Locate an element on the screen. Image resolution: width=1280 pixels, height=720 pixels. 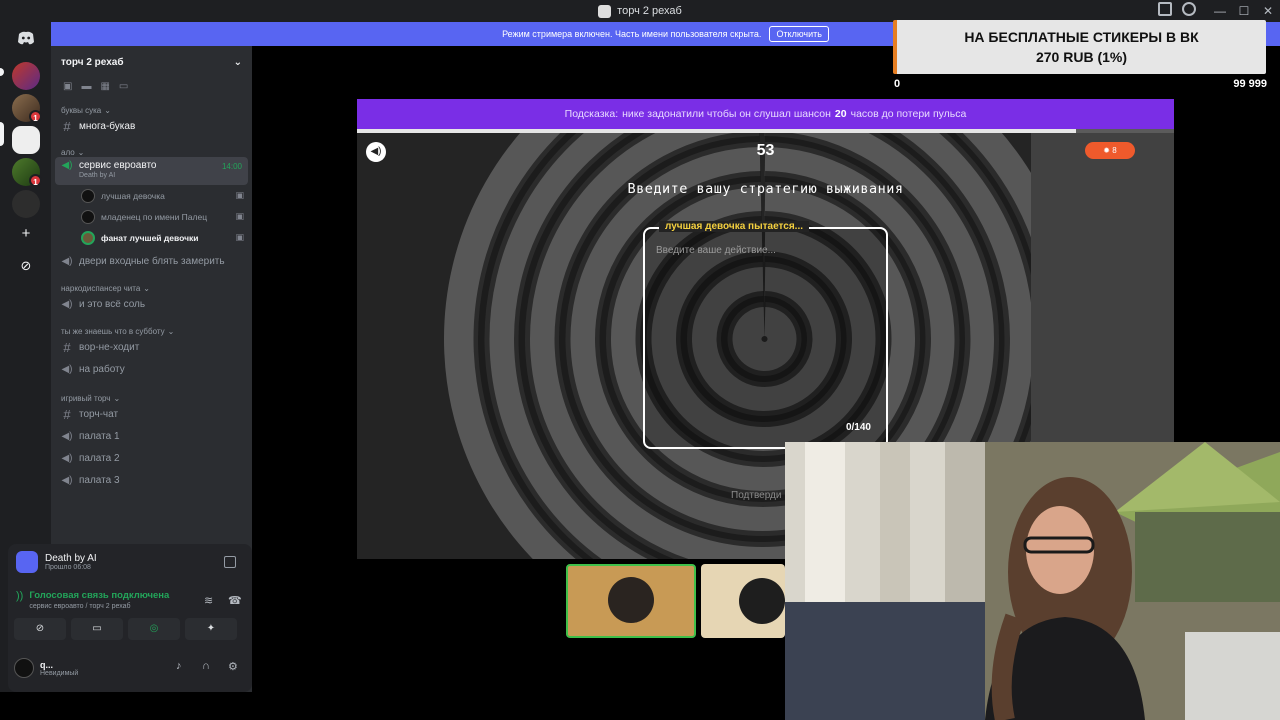
mention-badge: 1 is located at coordinates (35, 116).